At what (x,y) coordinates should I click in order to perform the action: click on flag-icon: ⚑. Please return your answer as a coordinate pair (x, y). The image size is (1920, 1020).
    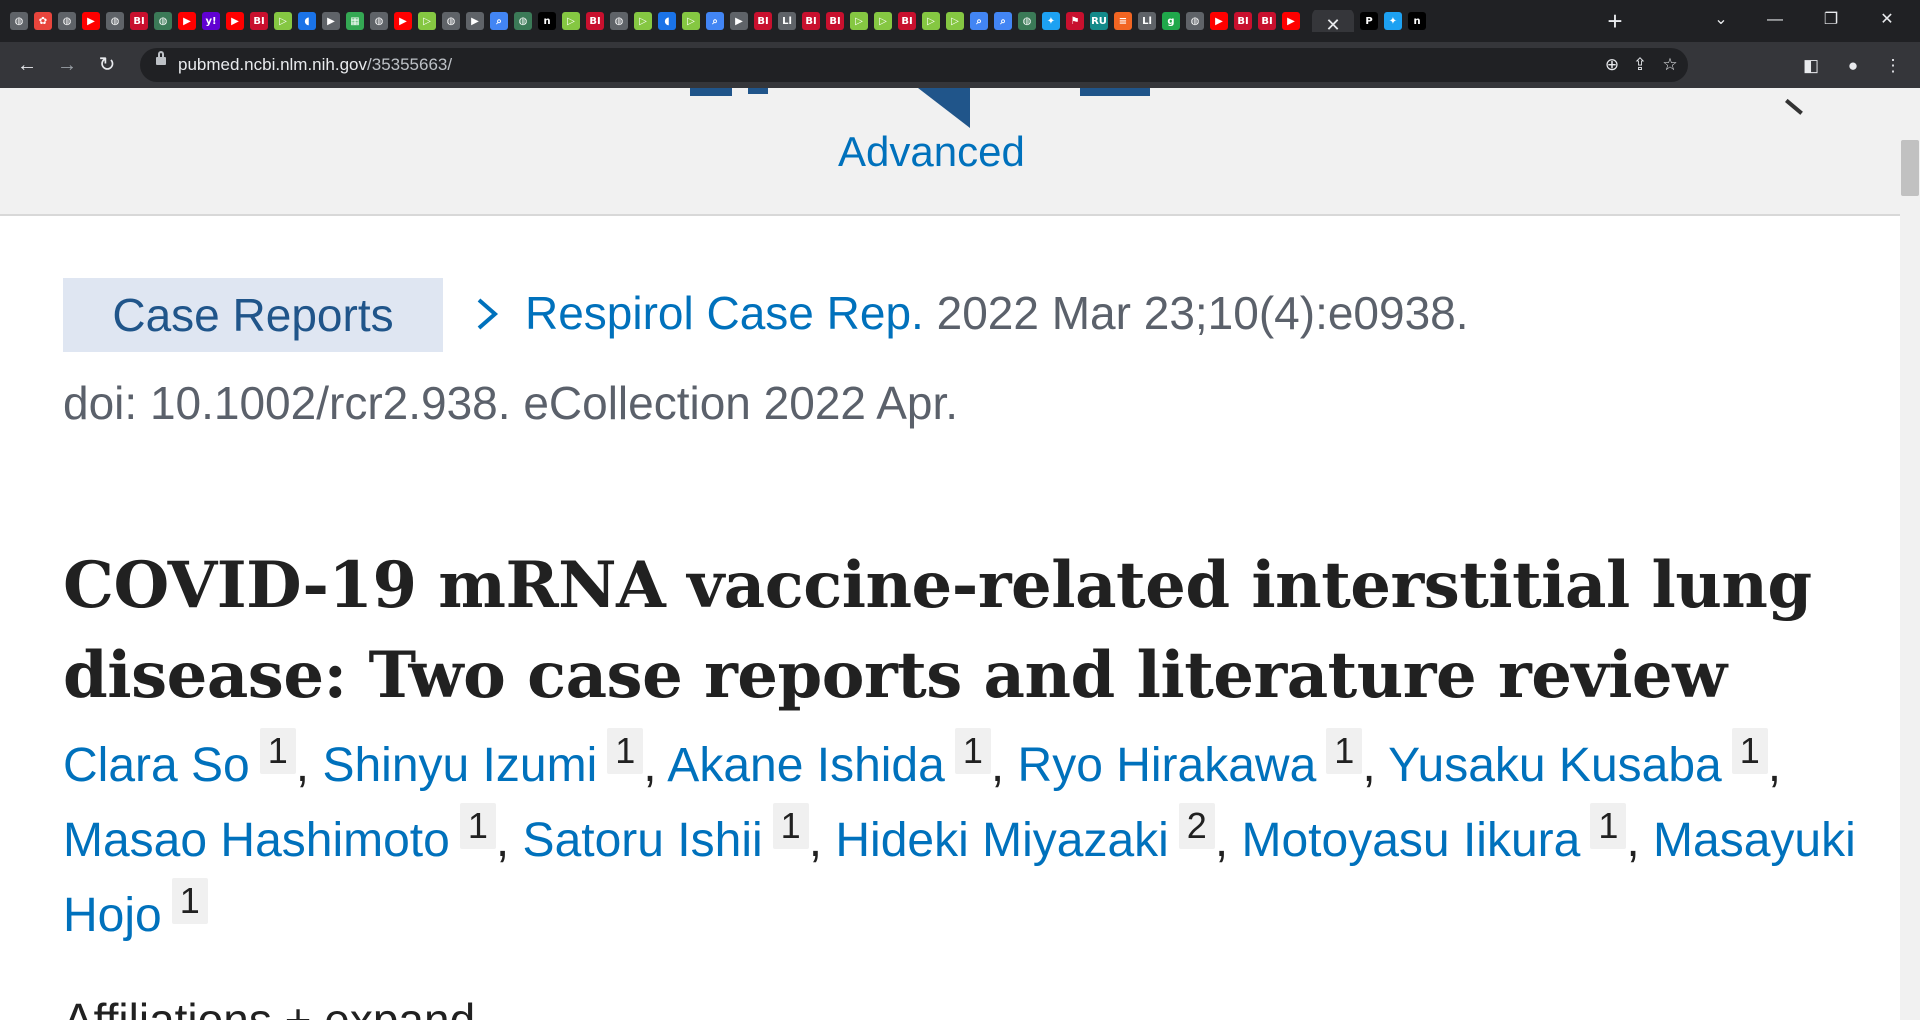
    Looking at the image, I should click on (1075, 21).